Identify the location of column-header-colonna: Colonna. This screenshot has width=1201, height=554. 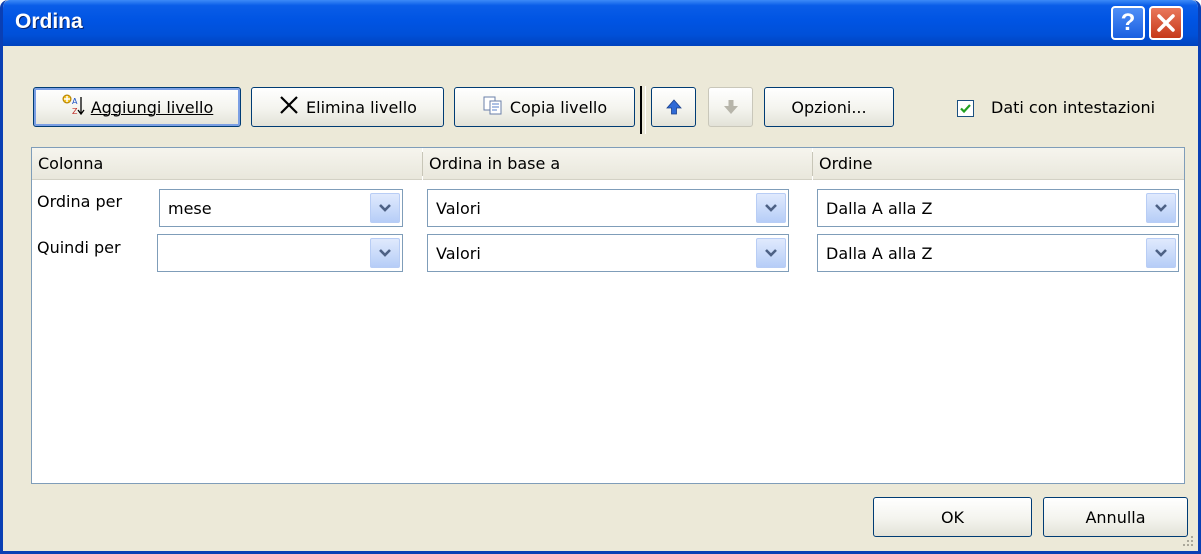
(227, 164).